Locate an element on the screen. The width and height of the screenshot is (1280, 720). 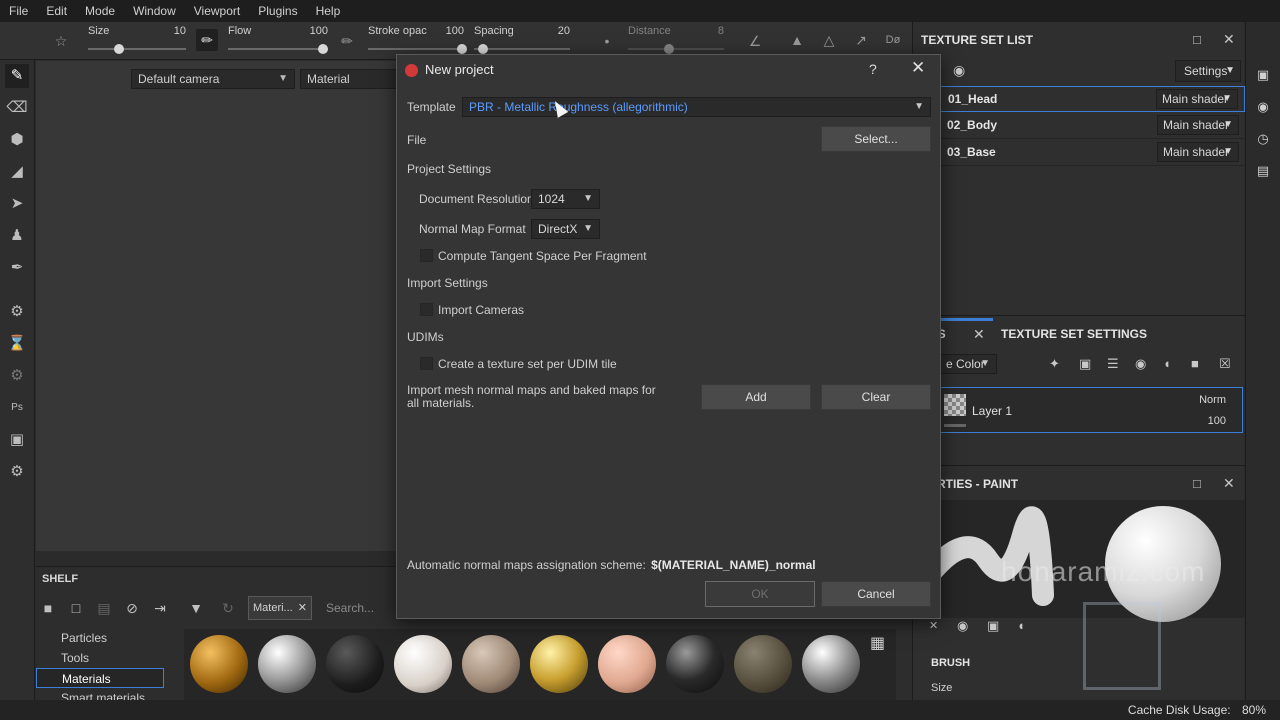
alignment-icon: ☆ is located at coordinates (61, 41).